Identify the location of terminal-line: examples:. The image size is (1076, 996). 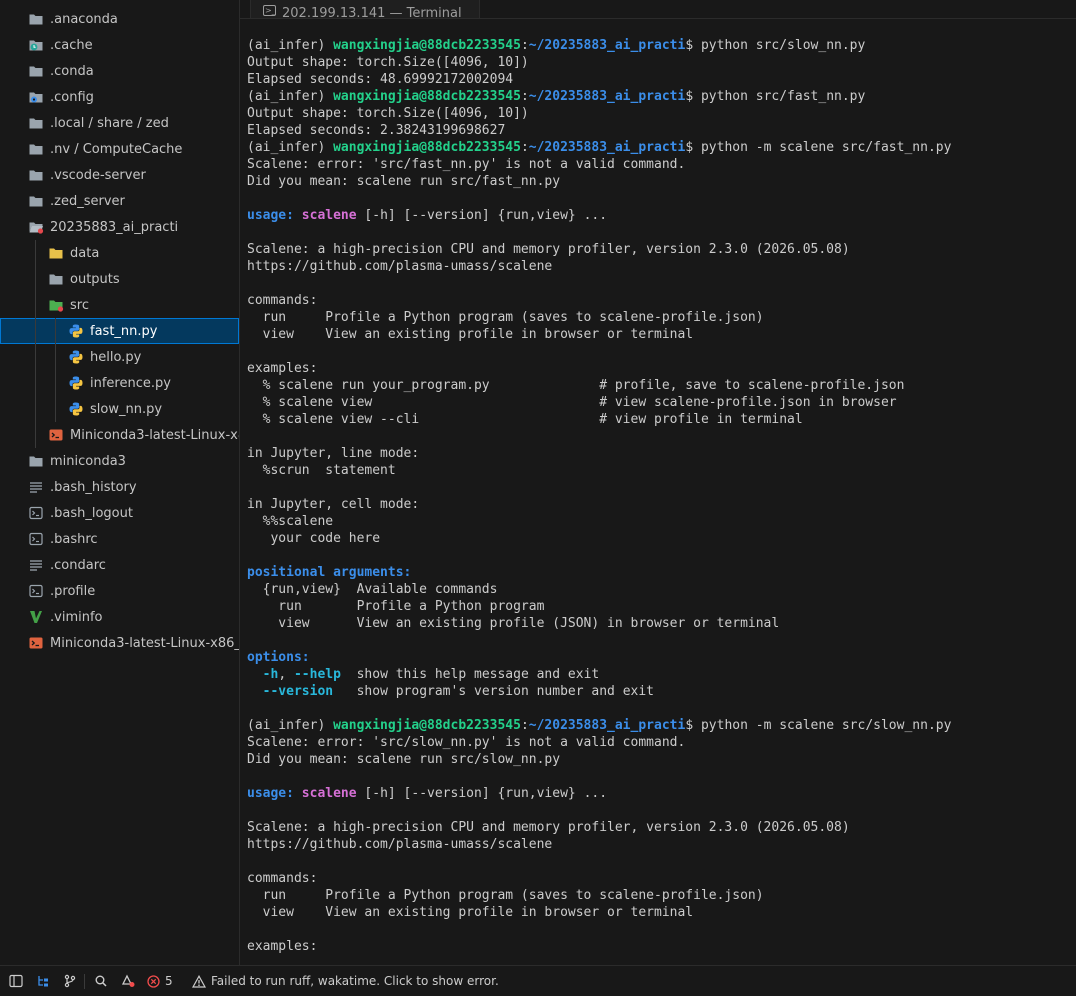
(660, 368).